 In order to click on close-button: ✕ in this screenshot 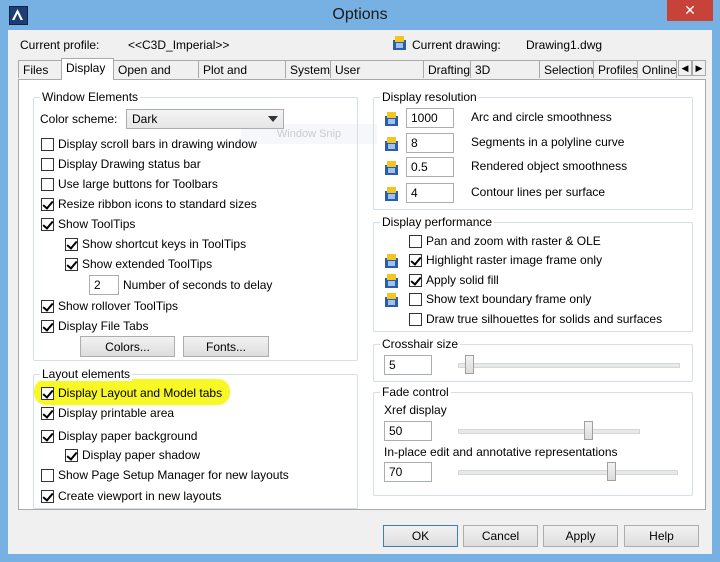, I will do `click(690, 10)`.